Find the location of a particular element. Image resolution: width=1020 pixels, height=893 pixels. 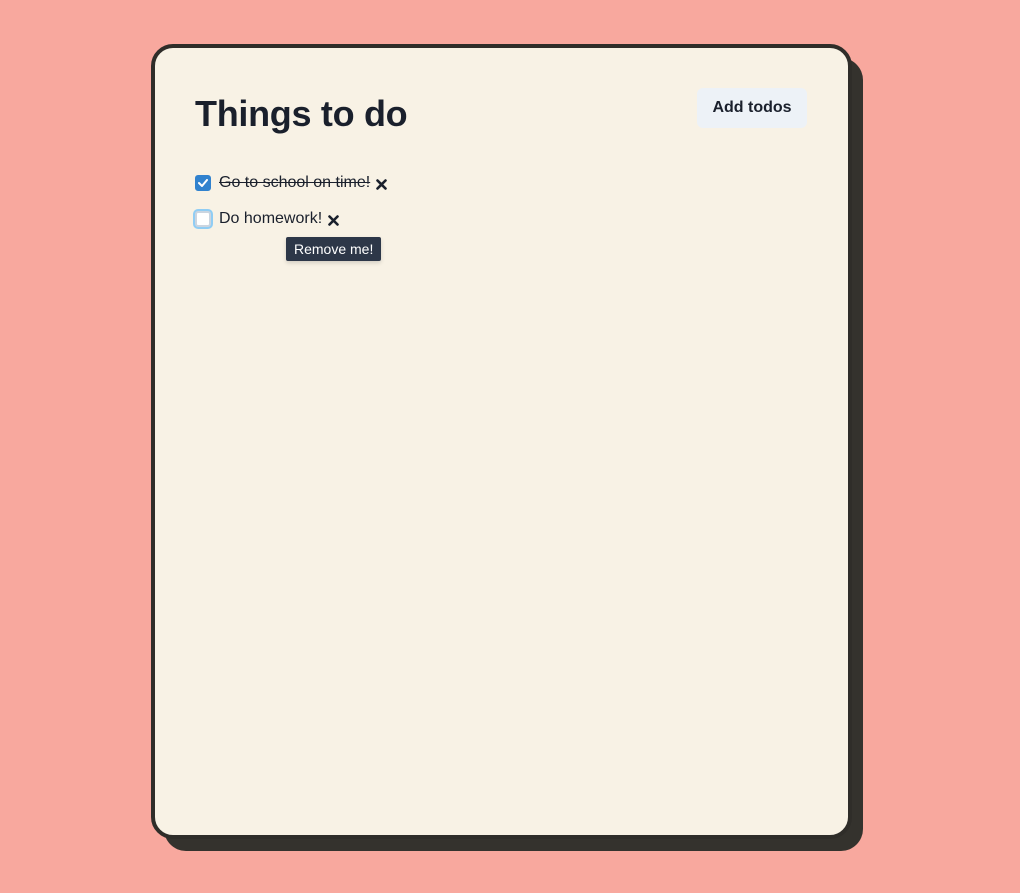

todo-list: Go to school on time! Do homework! is located at coordinates (291, 206).